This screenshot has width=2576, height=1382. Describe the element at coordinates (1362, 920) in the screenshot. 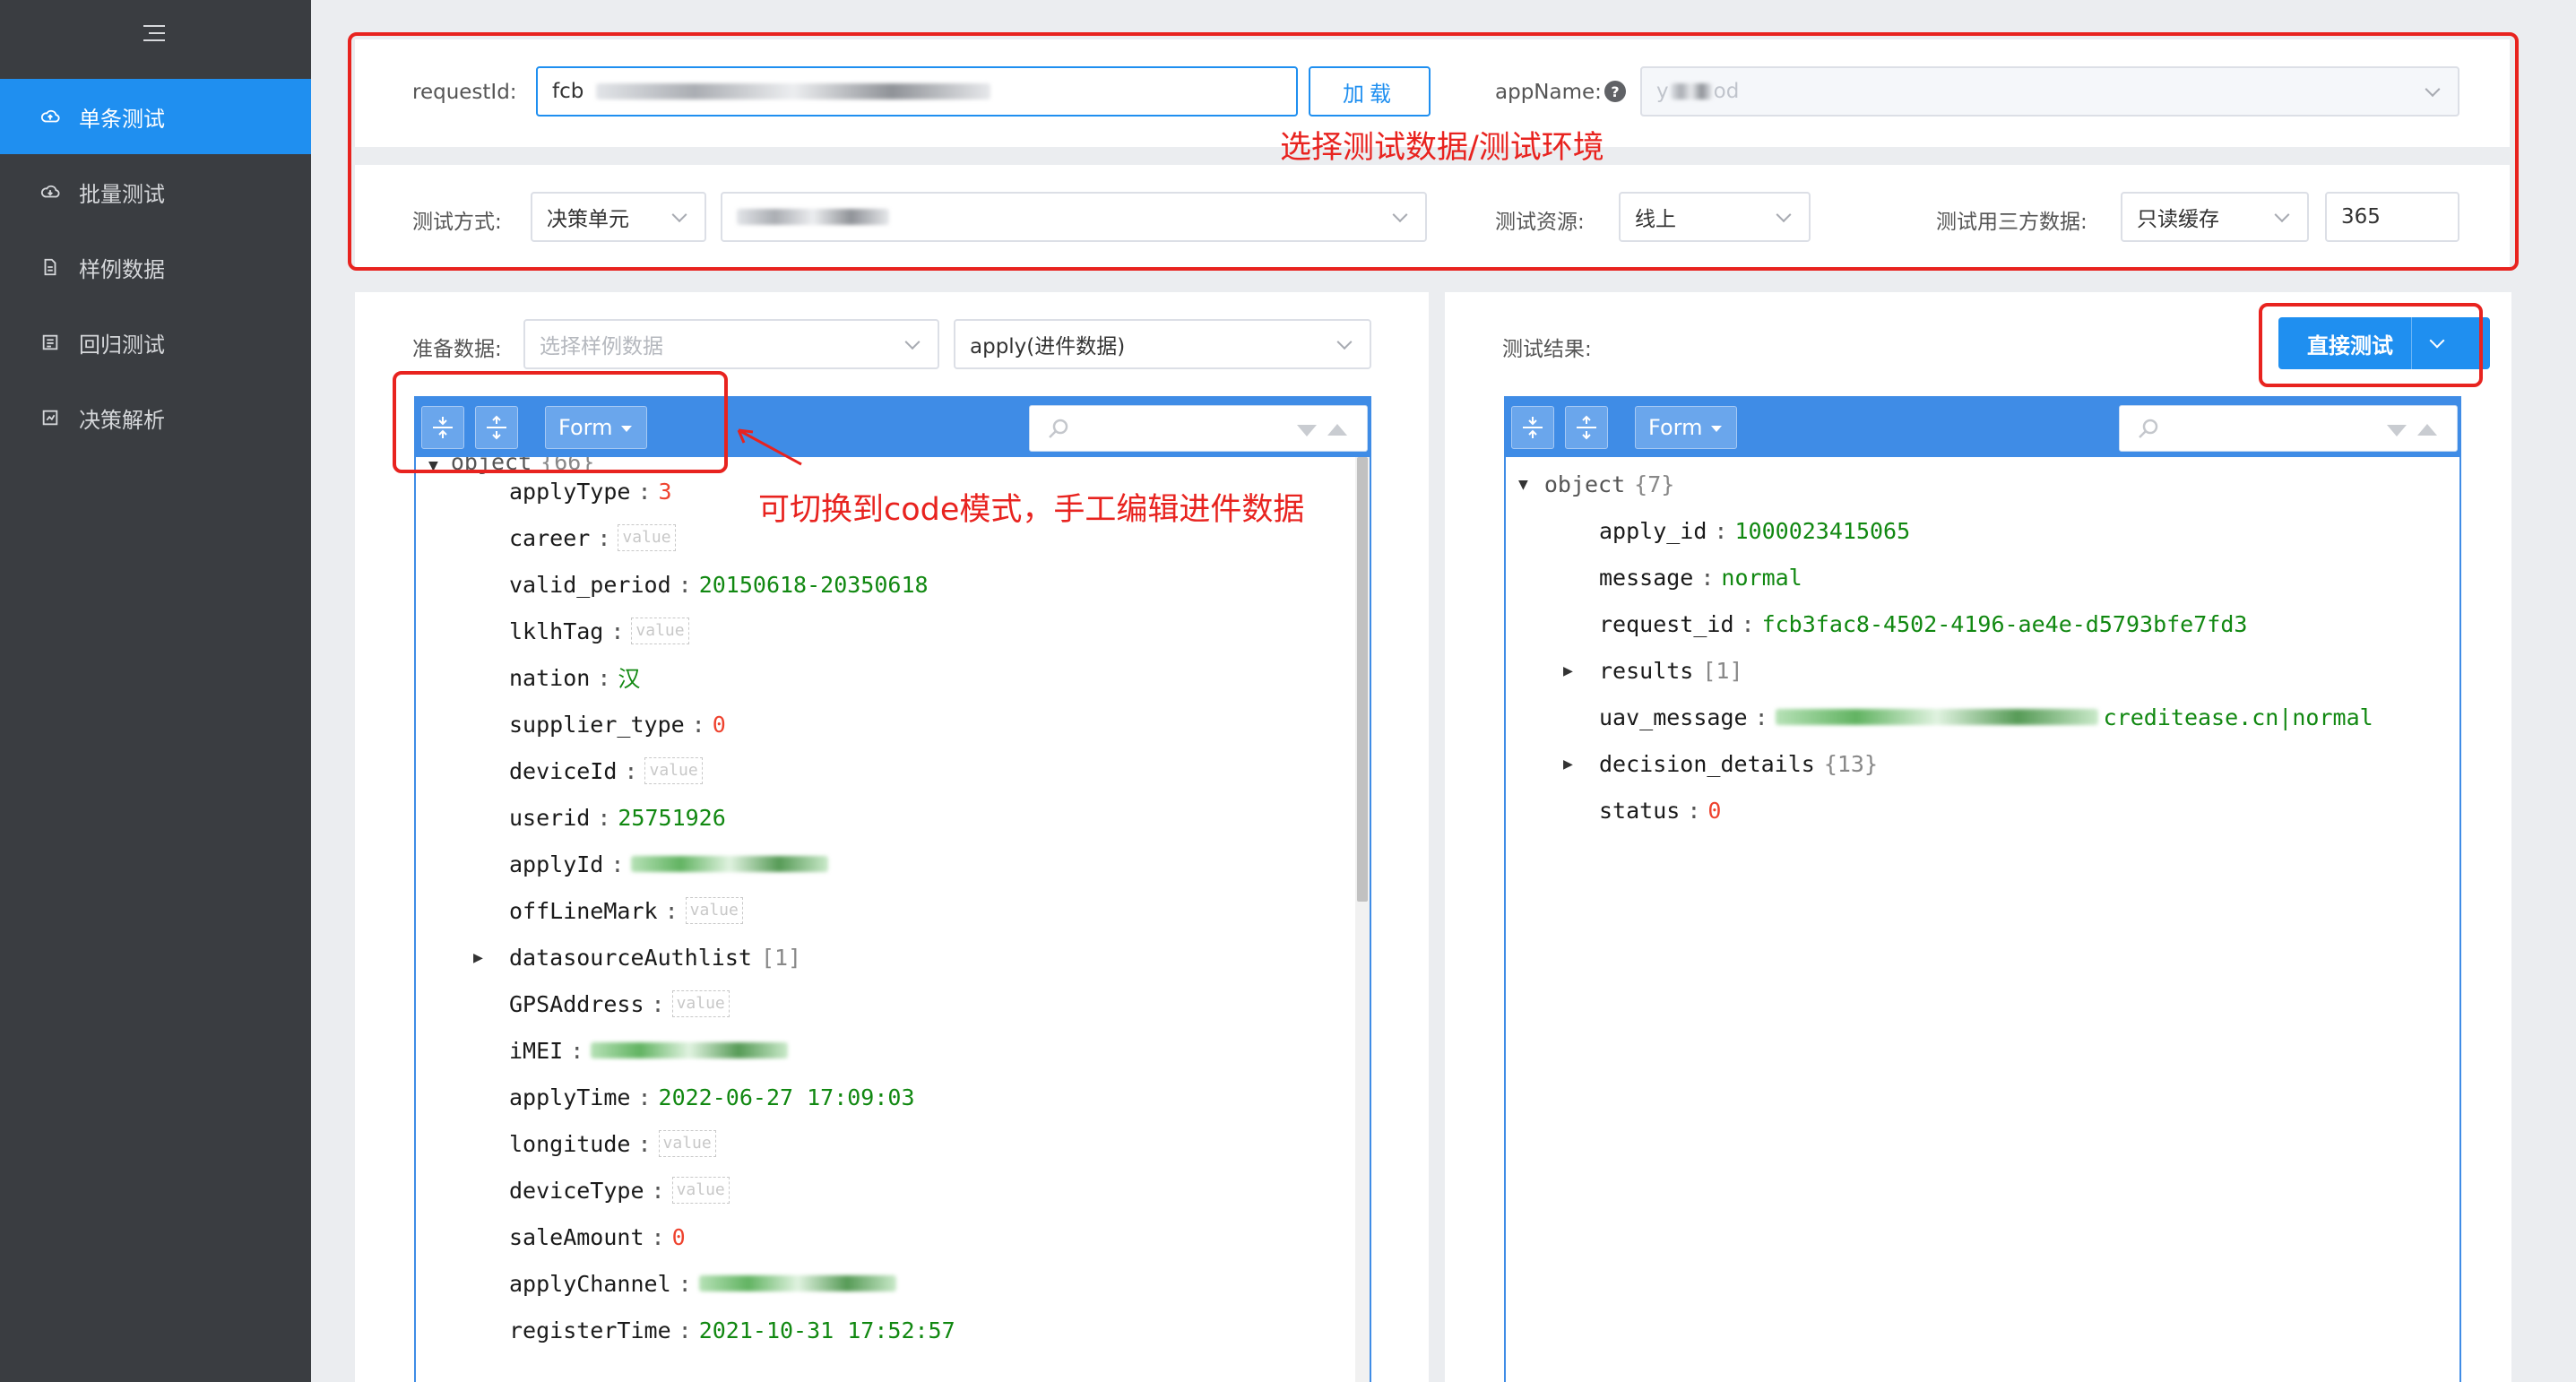

I see `editor-scrollbar` at that location.